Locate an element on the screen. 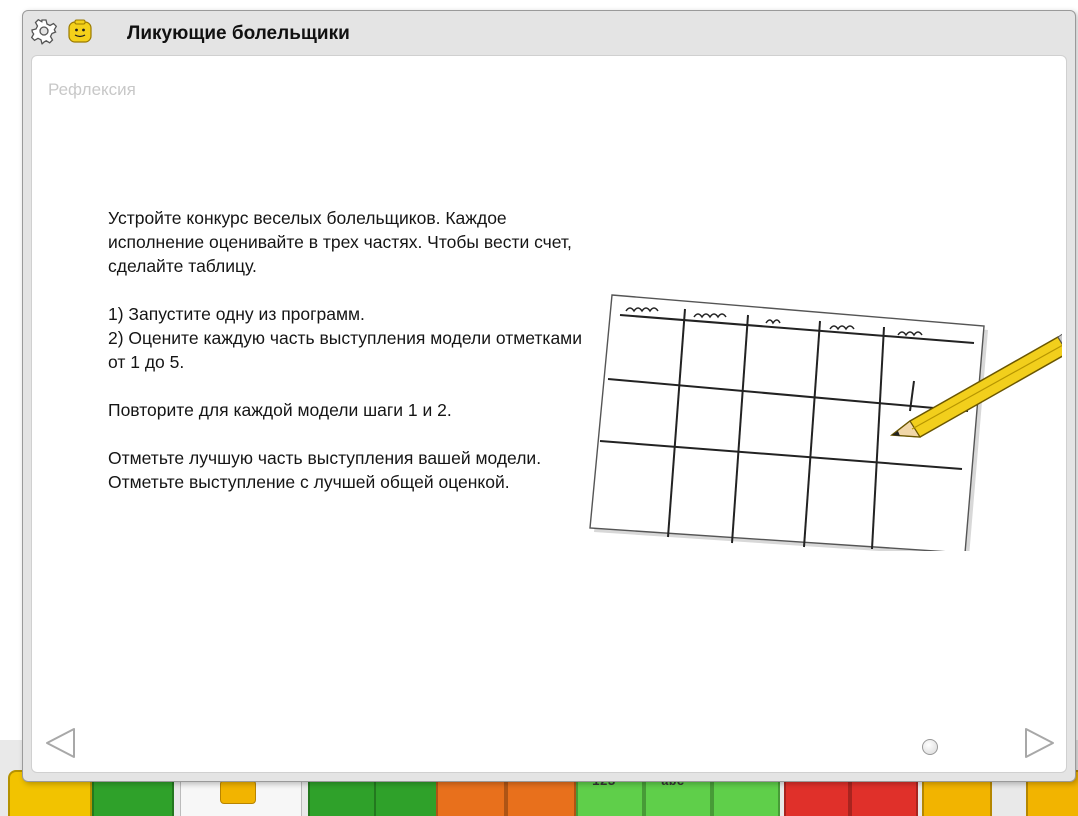 The image size is (1078, 816). page-indicator-dot is located at coordinates (930, 747).